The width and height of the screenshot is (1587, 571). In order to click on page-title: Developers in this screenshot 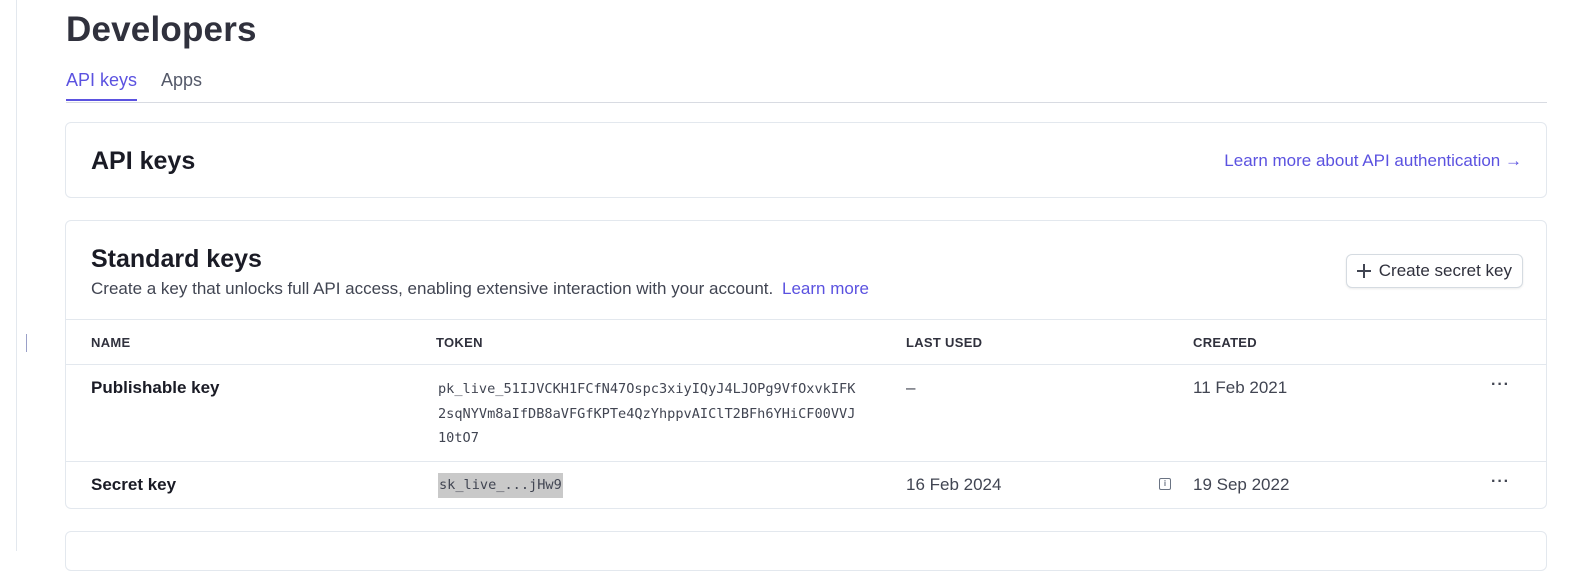, I will do `click(161, 29)`.